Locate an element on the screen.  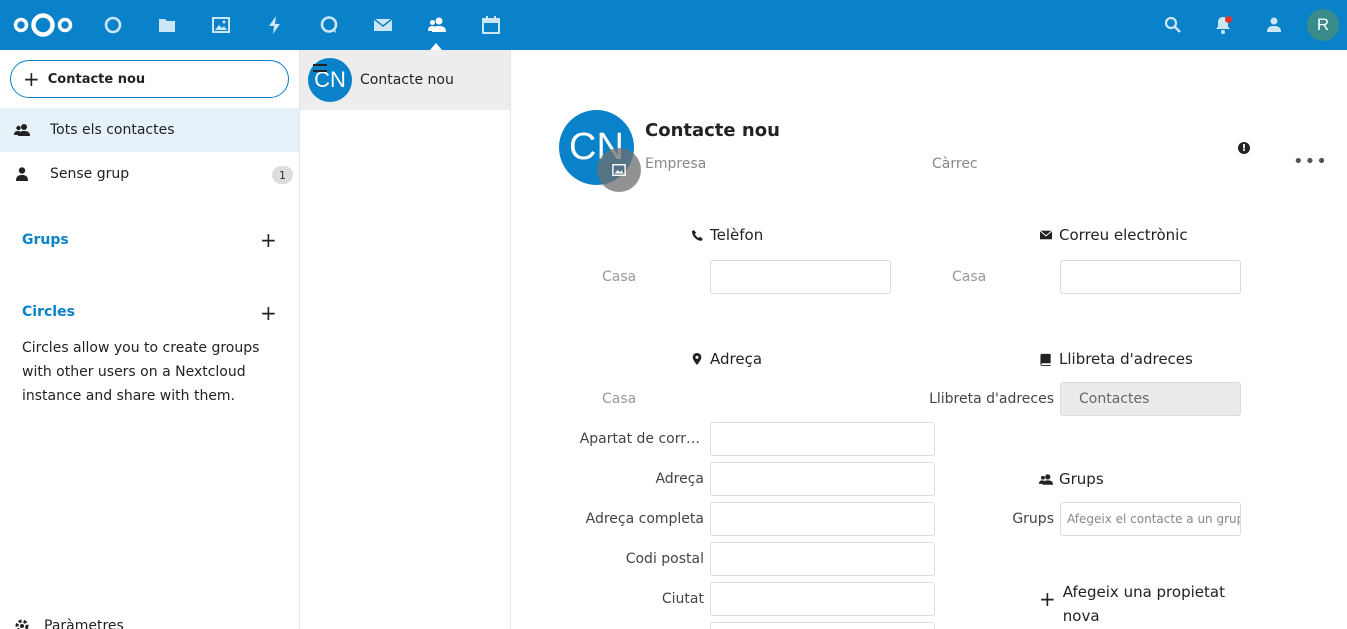
addressbook-select: Contactes is located at coordinates (1150, 399).